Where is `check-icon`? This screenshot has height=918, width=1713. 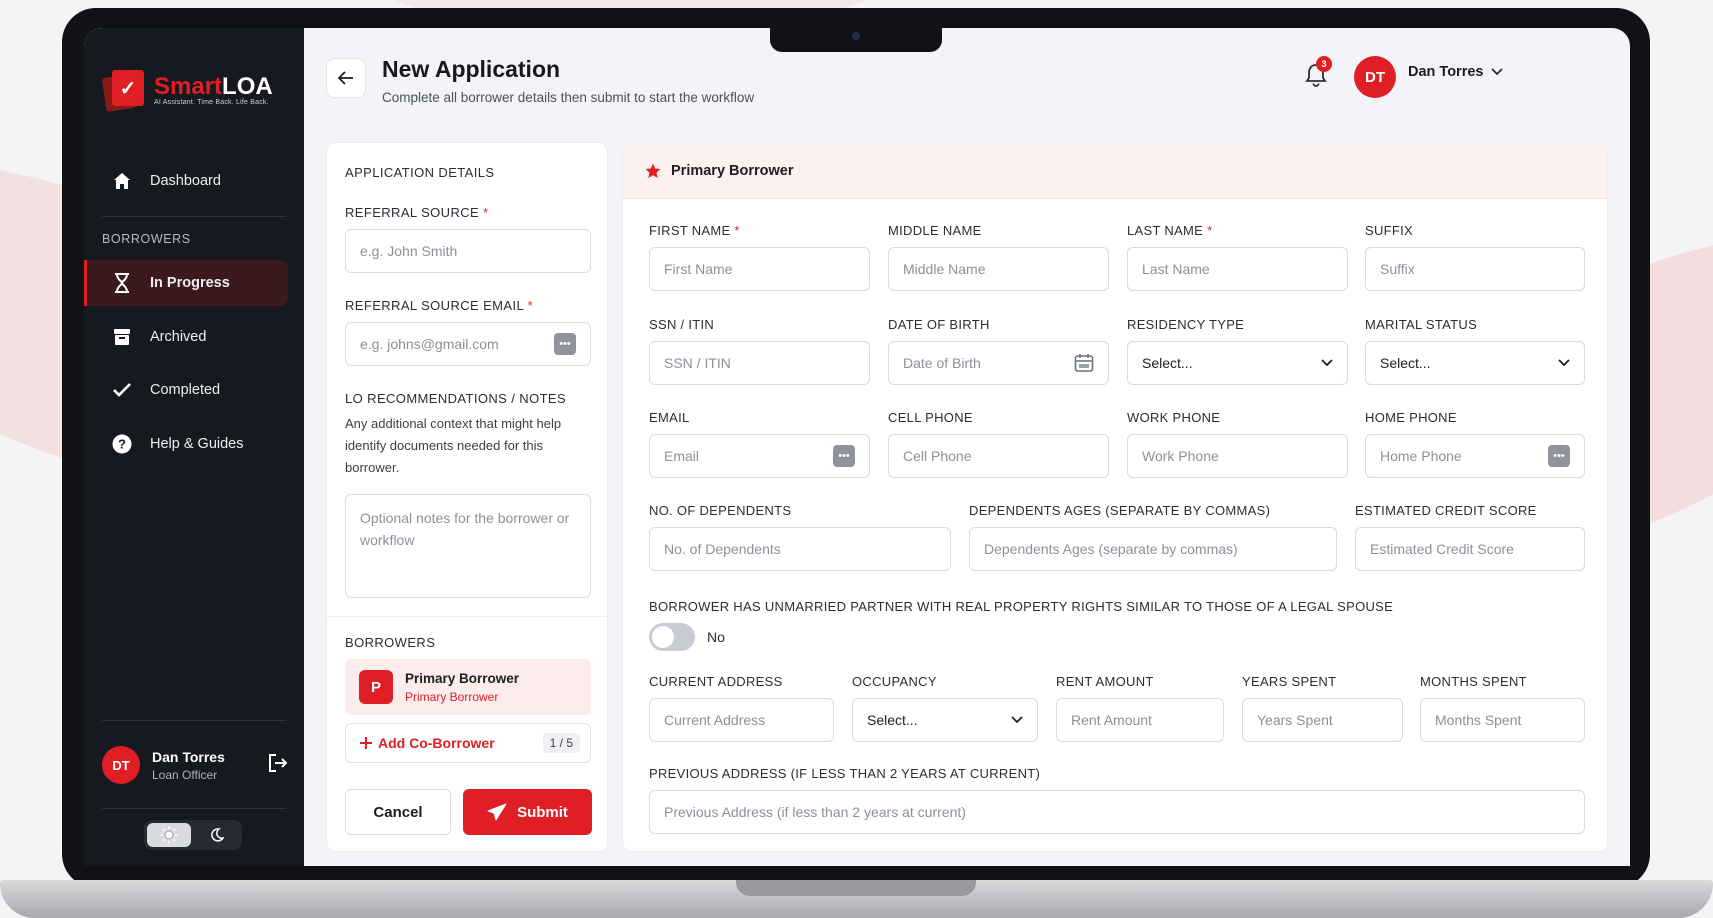 check-icon is located at coordinates (122, 390).